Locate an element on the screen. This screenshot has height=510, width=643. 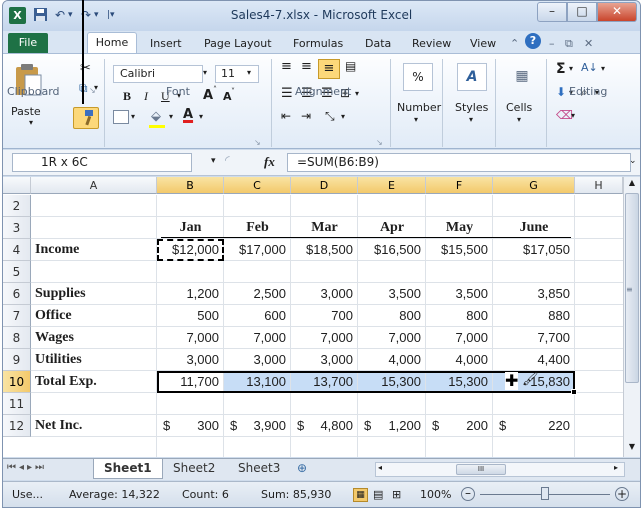
scroll-up-icon: ▲ is located at coordinates (632, 184).